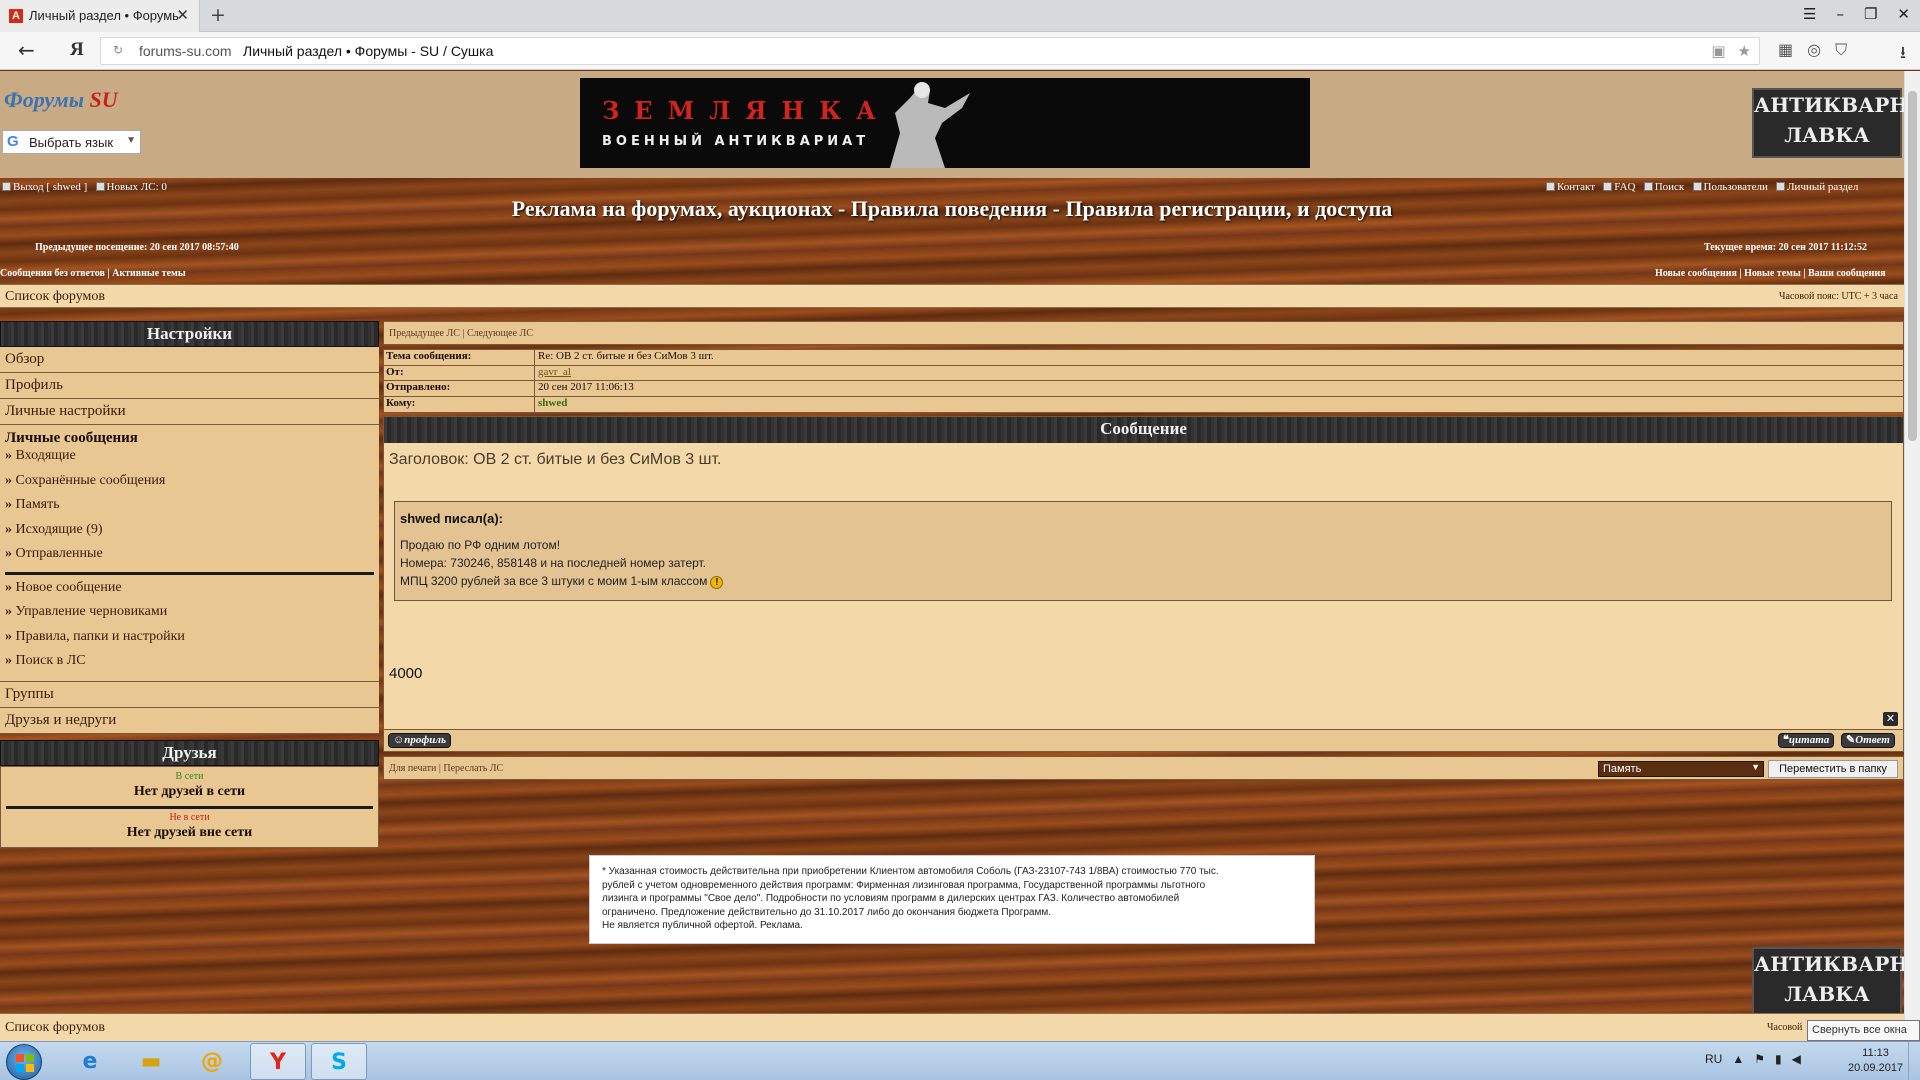 Image resolution: width=1920 pixels, height=1080 pixels. I want to click on profile-button: ☺профиль, so click(420, 740).